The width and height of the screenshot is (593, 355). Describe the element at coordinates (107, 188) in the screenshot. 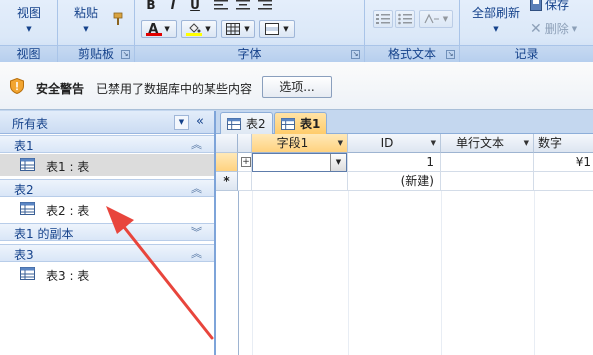

I see `nav-group-table2: 表2 ︽` at that location.